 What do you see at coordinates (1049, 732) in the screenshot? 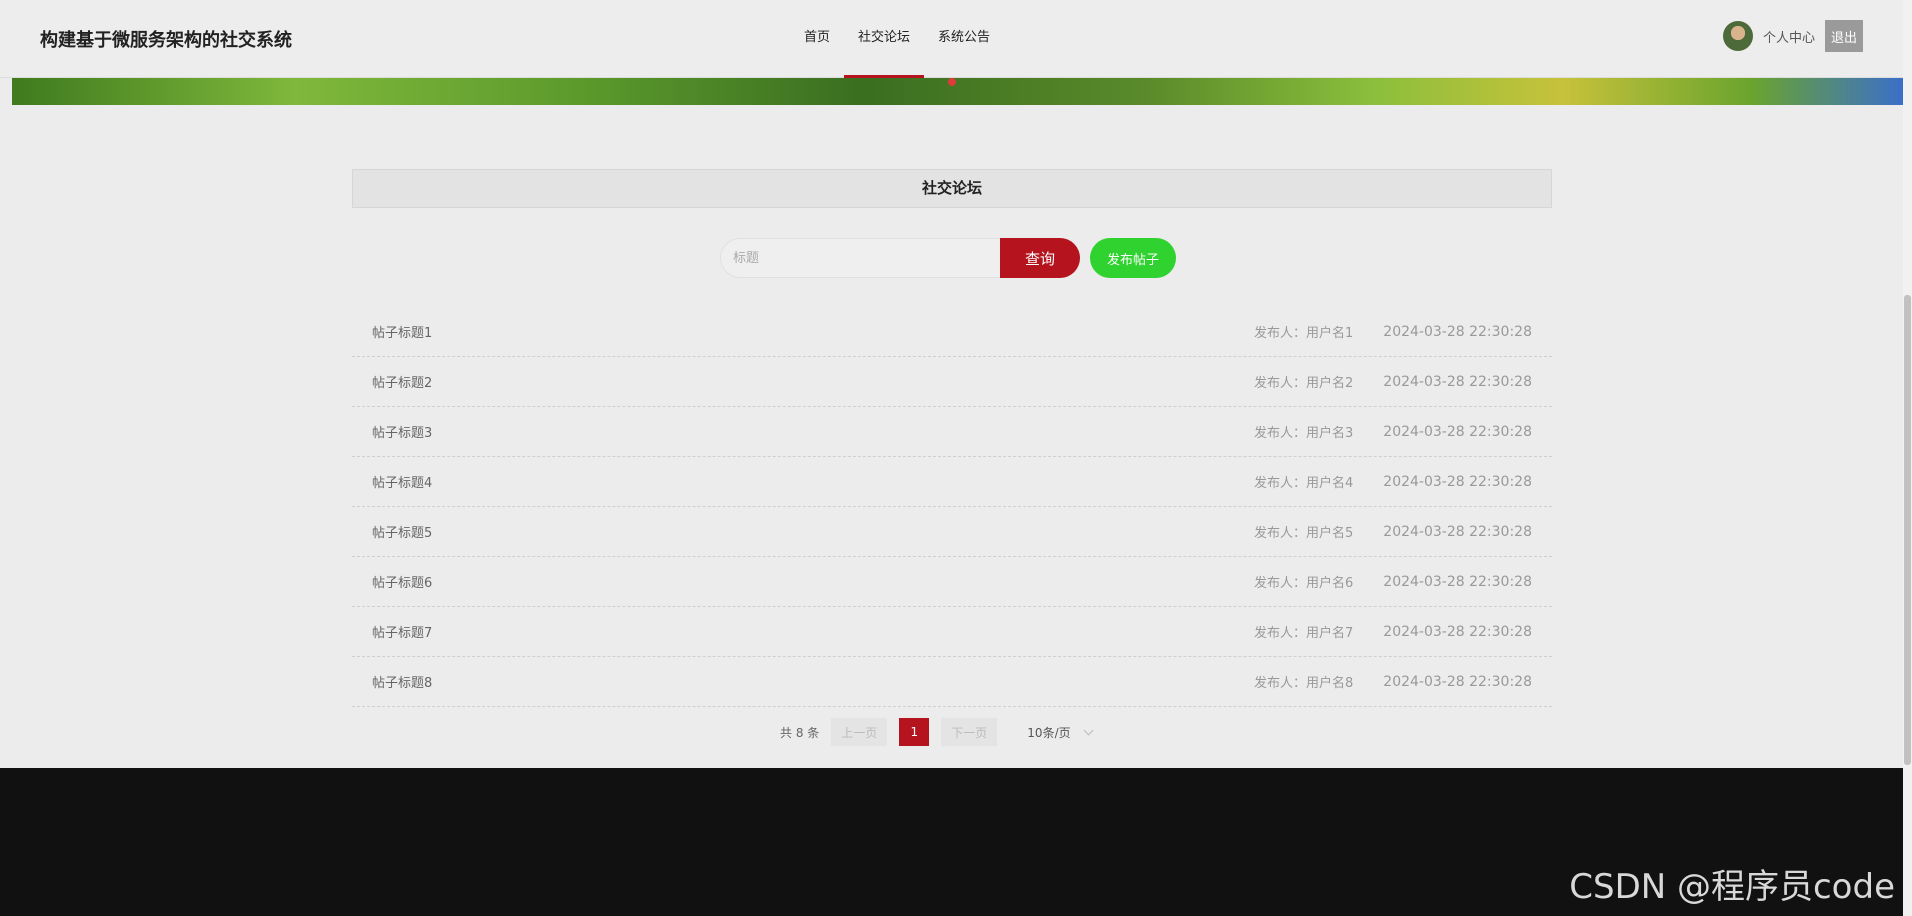
I see `page-size-value: 10条/页` at bounding box center [1049, 732].